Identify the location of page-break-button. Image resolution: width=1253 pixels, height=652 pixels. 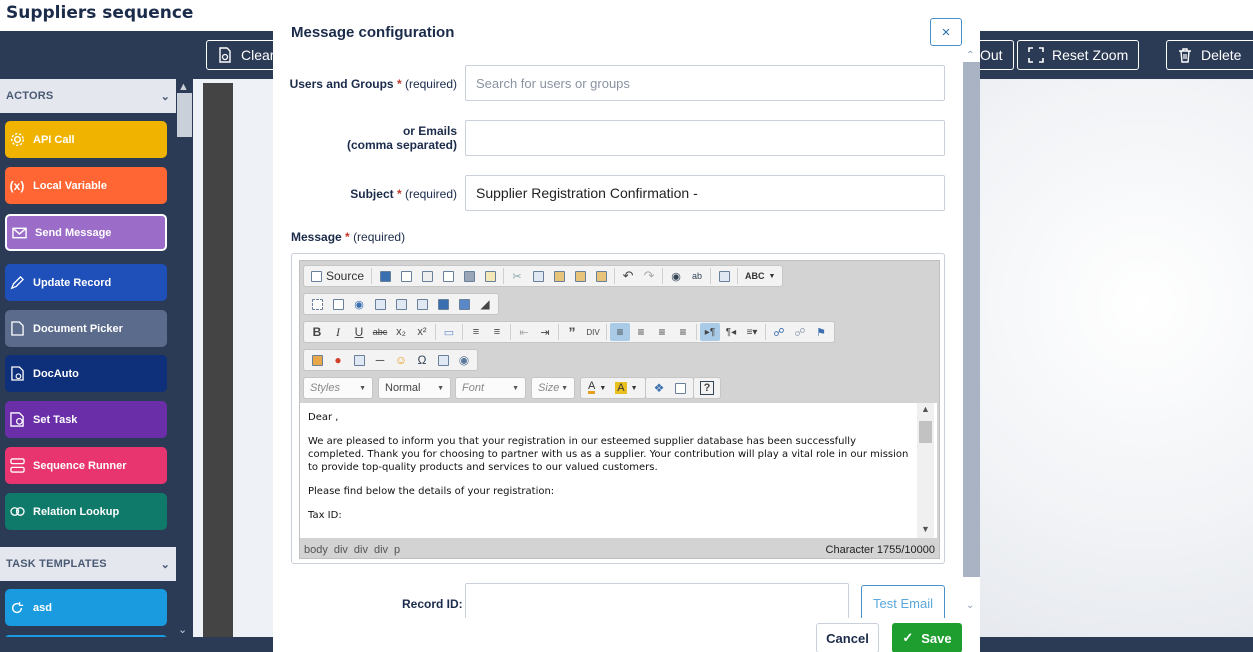
(443, 360).